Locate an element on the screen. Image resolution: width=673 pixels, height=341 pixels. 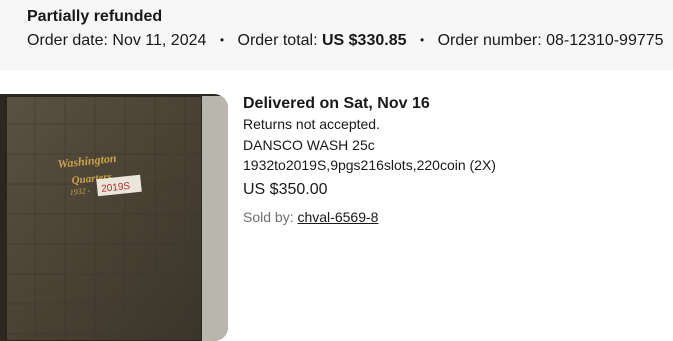
order-date-value: Nov 11, 2024 is located at coordinates (159, 40).